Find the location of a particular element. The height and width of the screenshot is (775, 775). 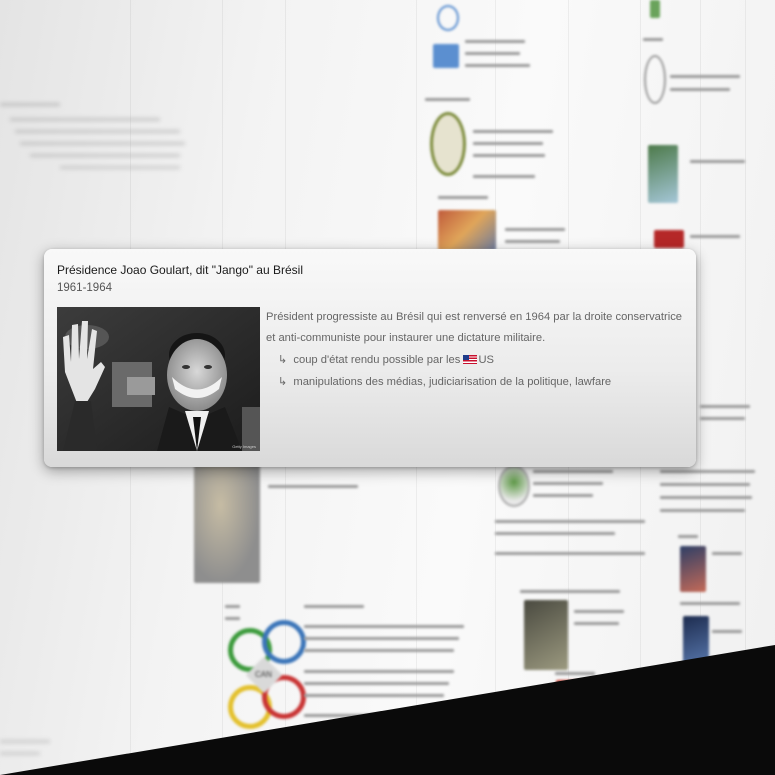

us-flag-icon is located at coordinates (470, 359).